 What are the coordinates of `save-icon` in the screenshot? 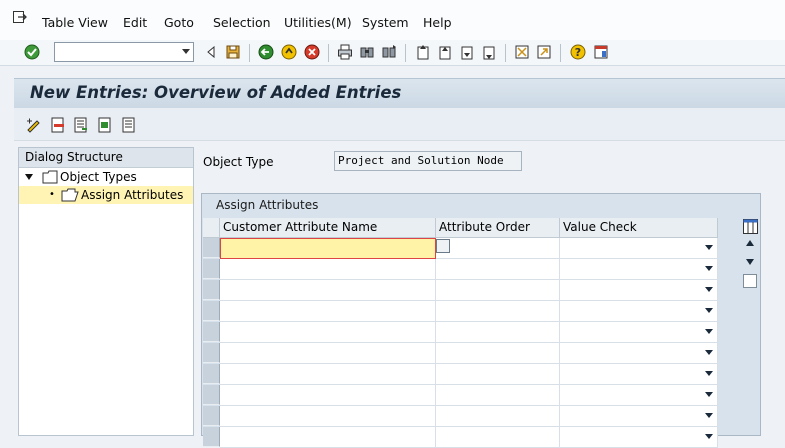 It's located at (233, 52).